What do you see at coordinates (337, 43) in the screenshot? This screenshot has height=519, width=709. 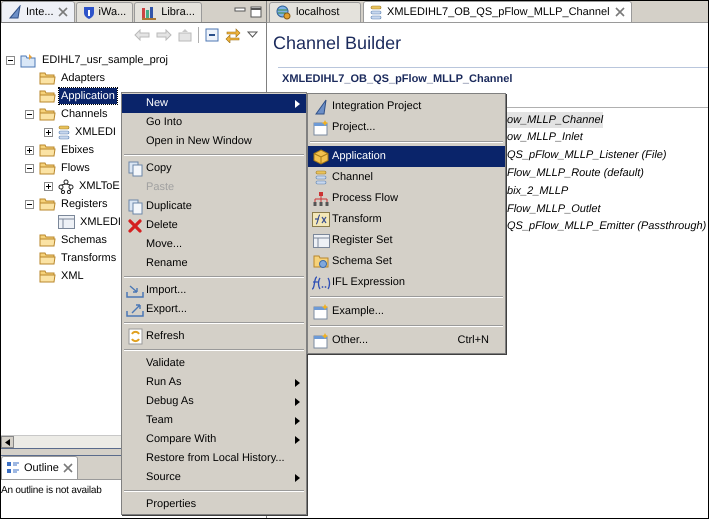 I see `editor-title: Channel Builder` at bounding box center [337, 43].